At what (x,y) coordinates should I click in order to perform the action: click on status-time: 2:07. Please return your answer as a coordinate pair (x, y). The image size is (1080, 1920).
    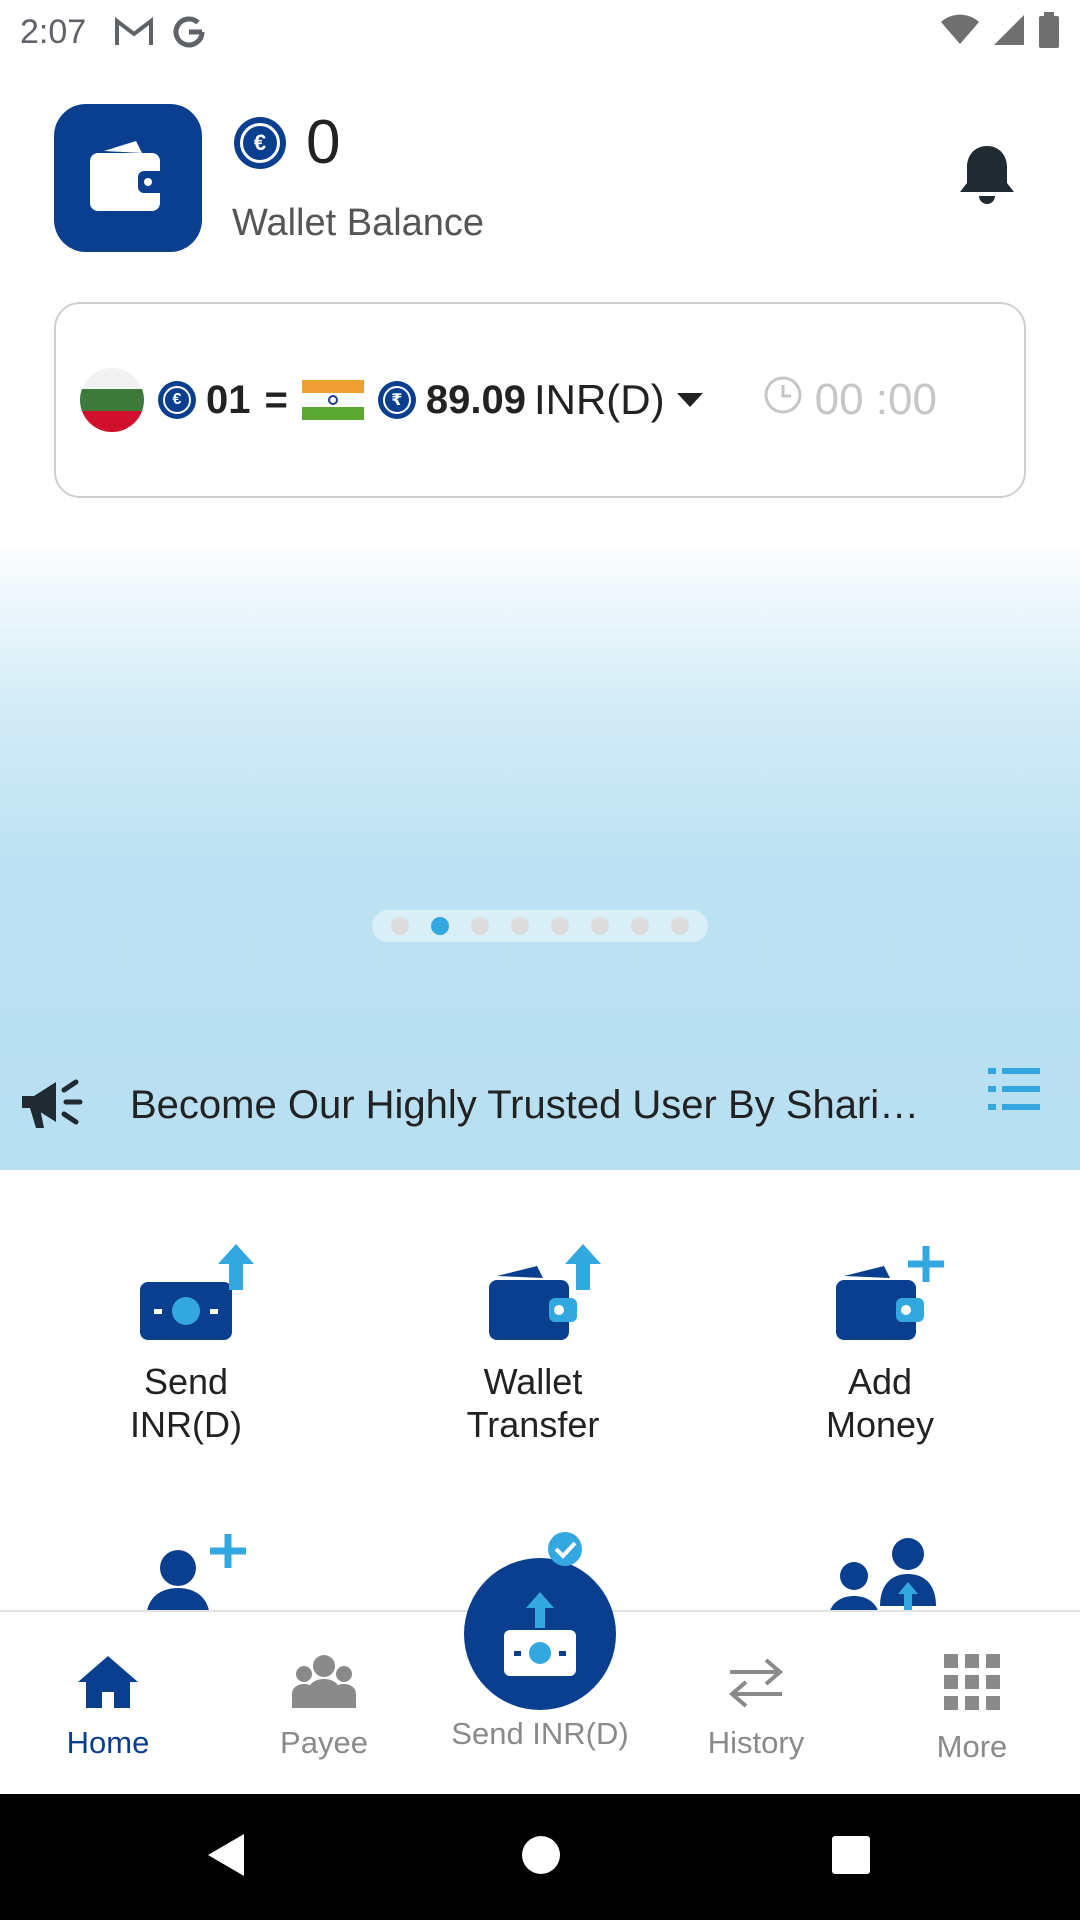
    Looking at the image, I should click on (53, 31).